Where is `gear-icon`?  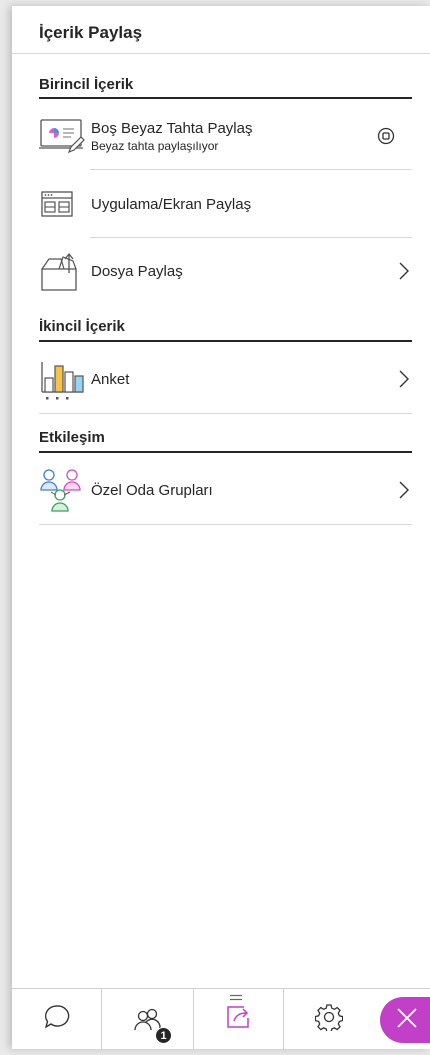
gear-icon is located at coordinates (329, 1019).